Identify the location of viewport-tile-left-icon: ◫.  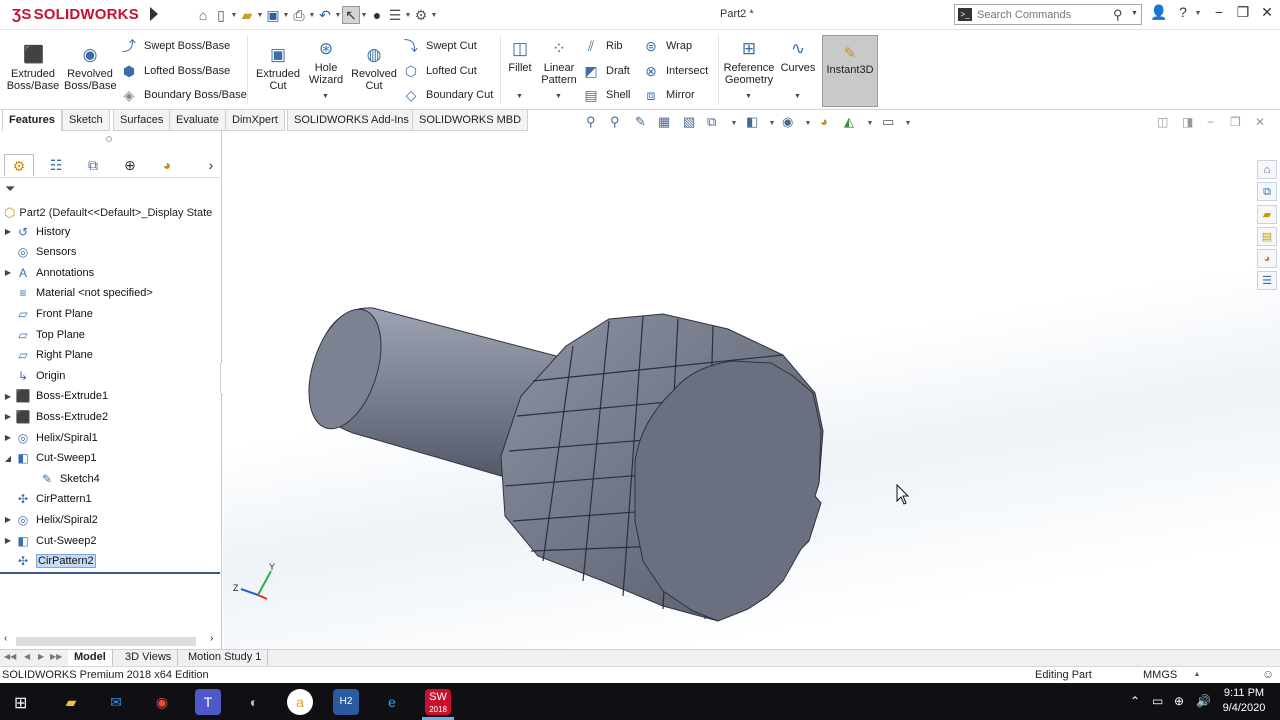
(1162, 122).